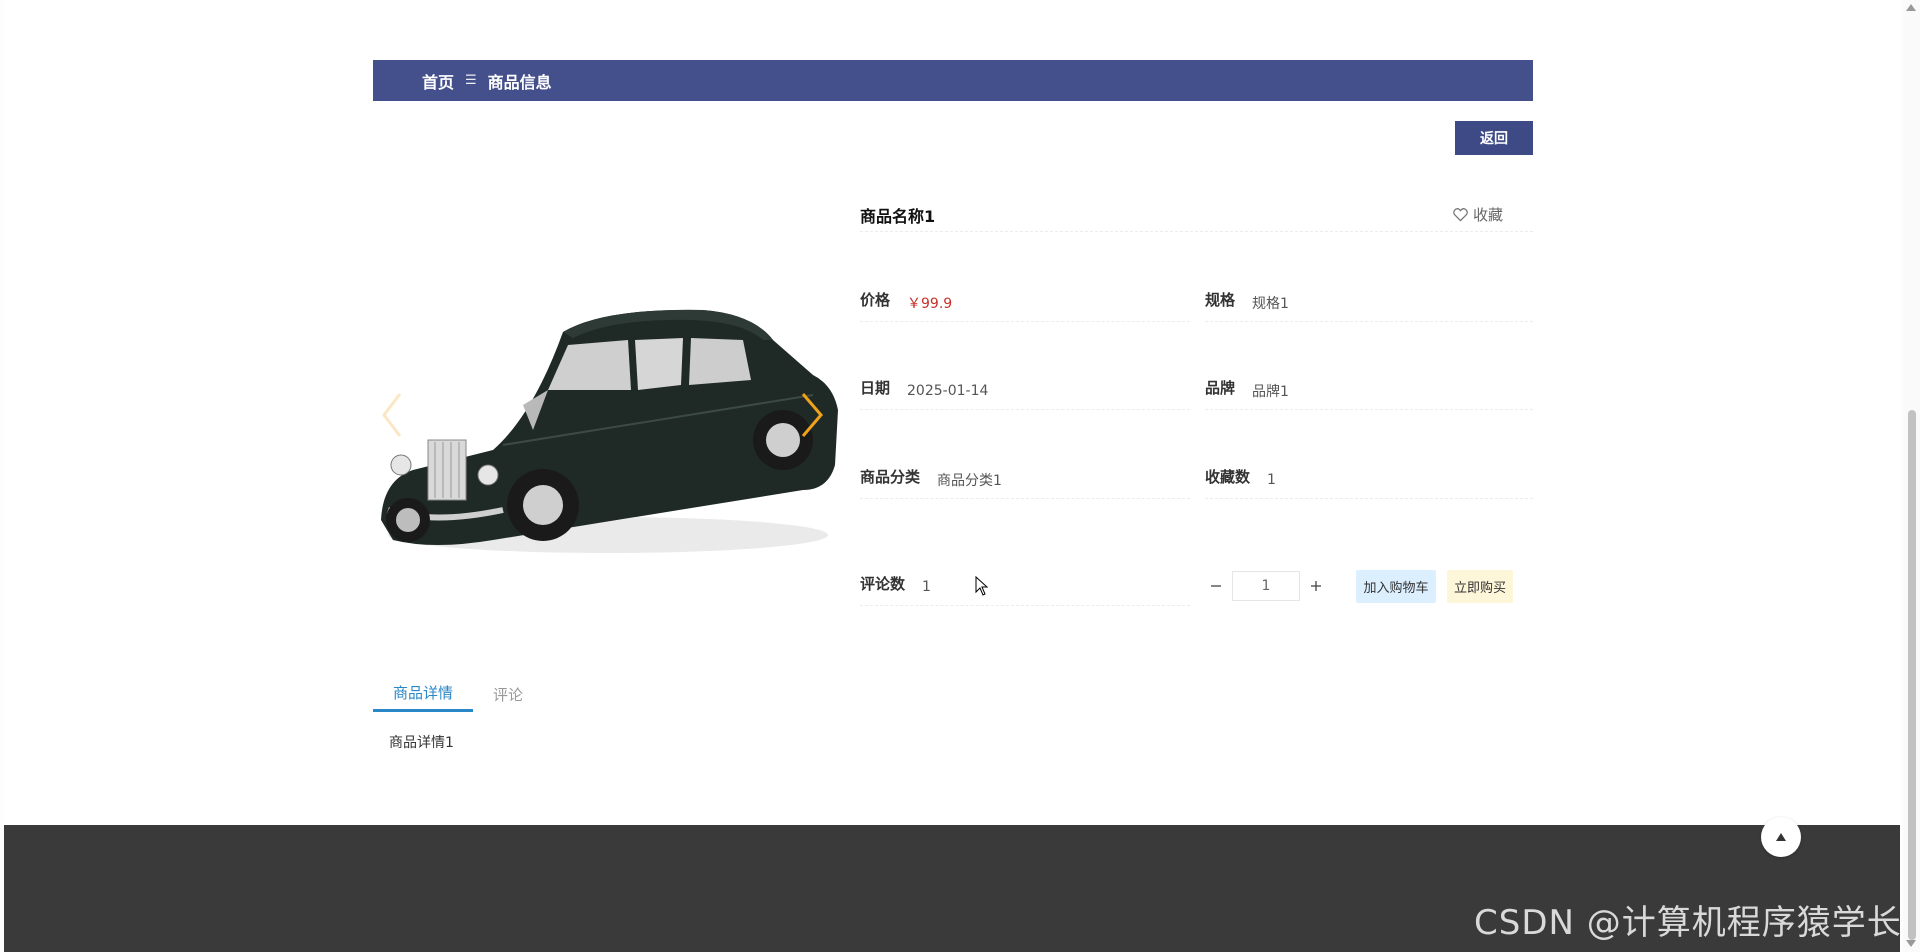  What do you see at coordinates (1196, 215) in the screenshot?
I see `product-title-row: 商品名称1 收藏` at bounding box center [1196, 215].